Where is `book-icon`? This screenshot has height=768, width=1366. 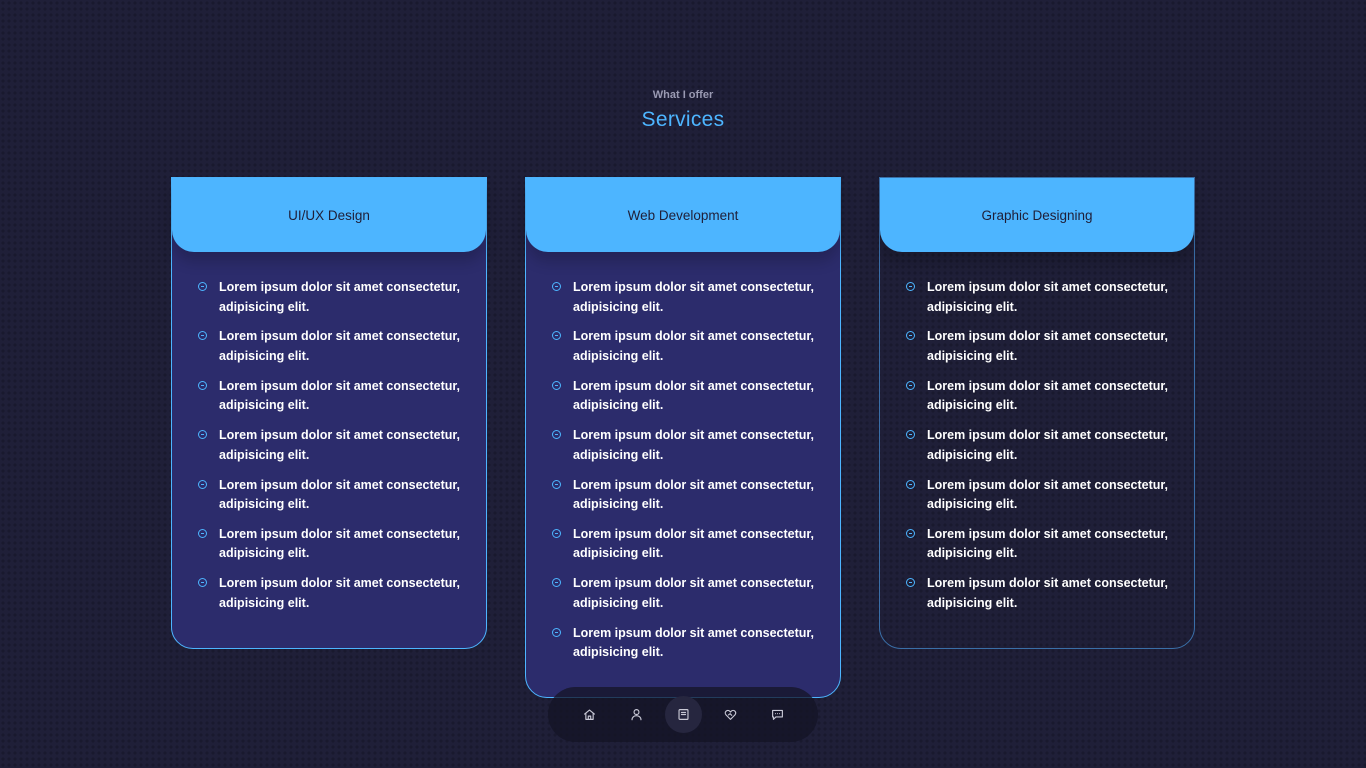
book-icon is located at coordinates (683, 714).